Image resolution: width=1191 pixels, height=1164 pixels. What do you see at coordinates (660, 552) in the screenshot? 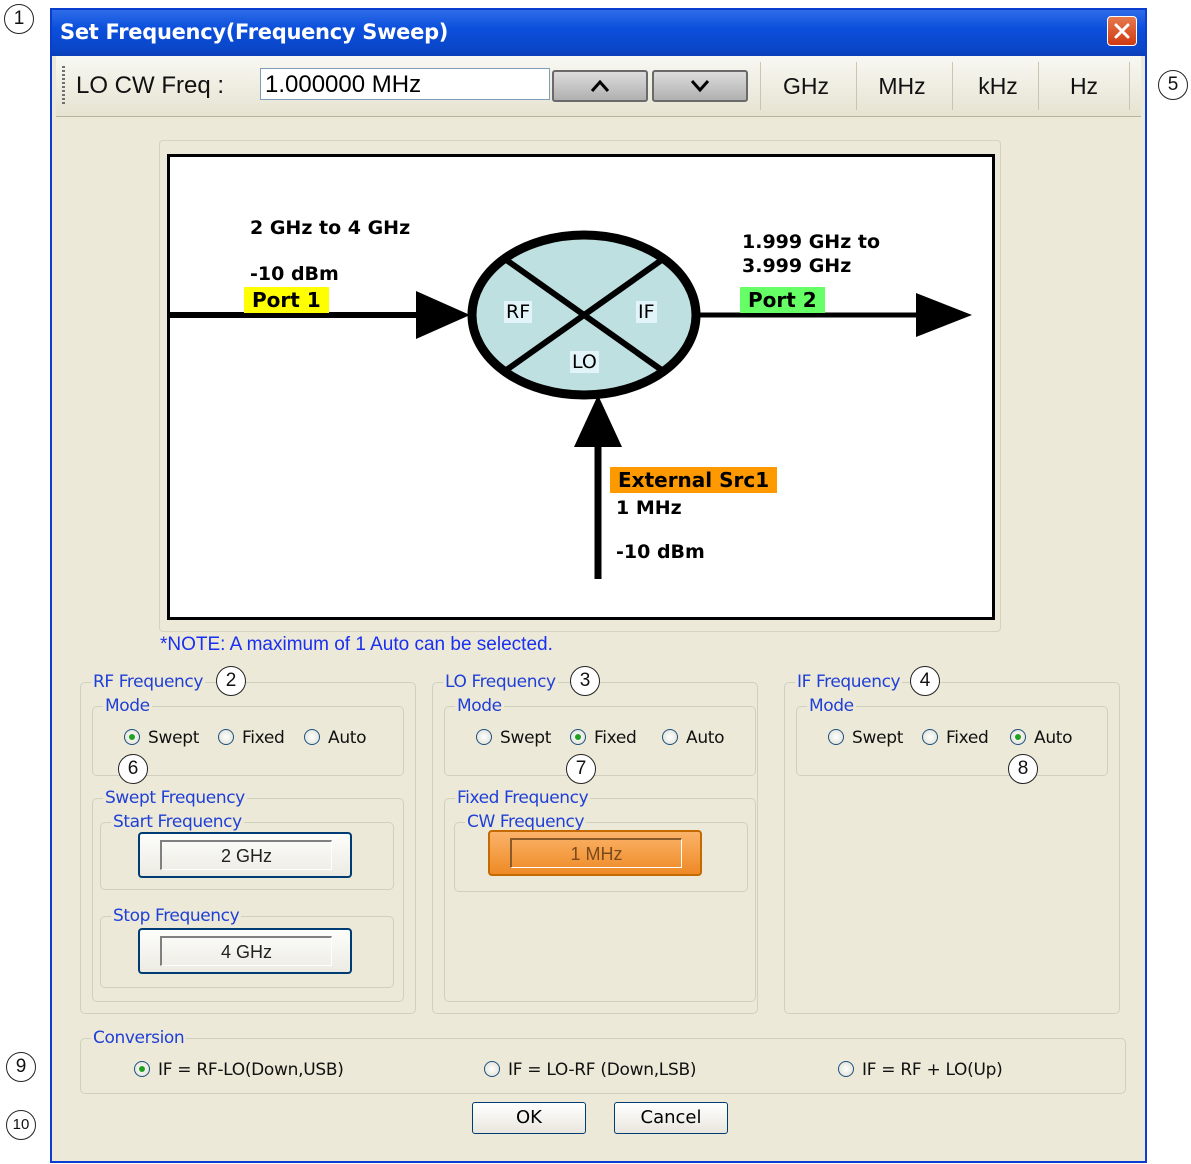
I see `source-power-label: -10 dBm` at bounding box center [660, 552].